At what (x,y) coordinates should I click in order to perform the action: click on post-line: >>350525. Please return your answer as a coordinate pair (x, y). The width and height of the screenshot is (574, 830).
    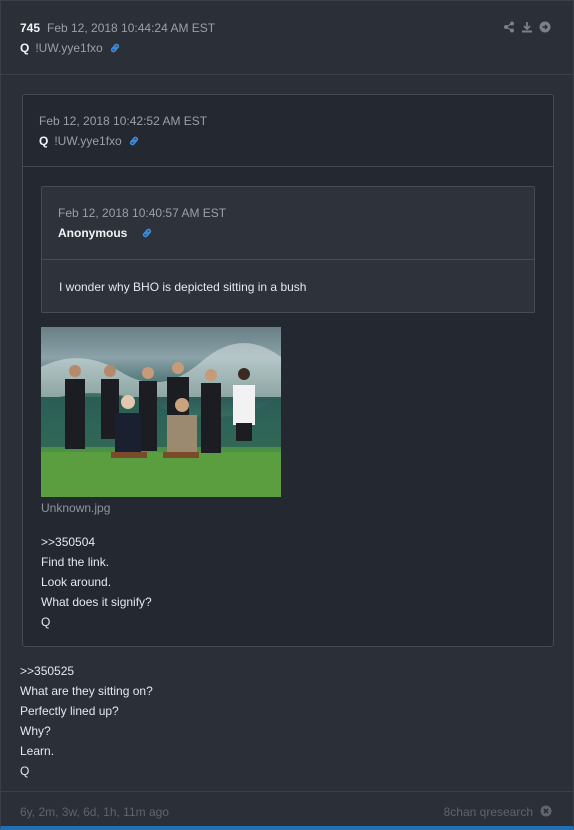
    Looking at the image, I should click on (86, 671).